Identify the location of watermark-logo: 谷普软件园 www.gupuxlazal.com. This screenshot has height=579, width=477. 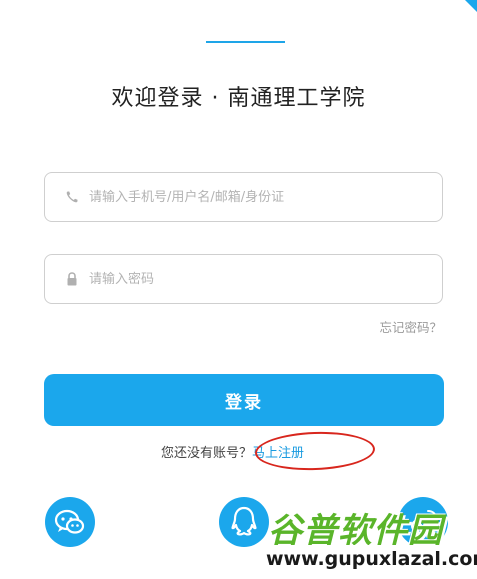
(369, 540).